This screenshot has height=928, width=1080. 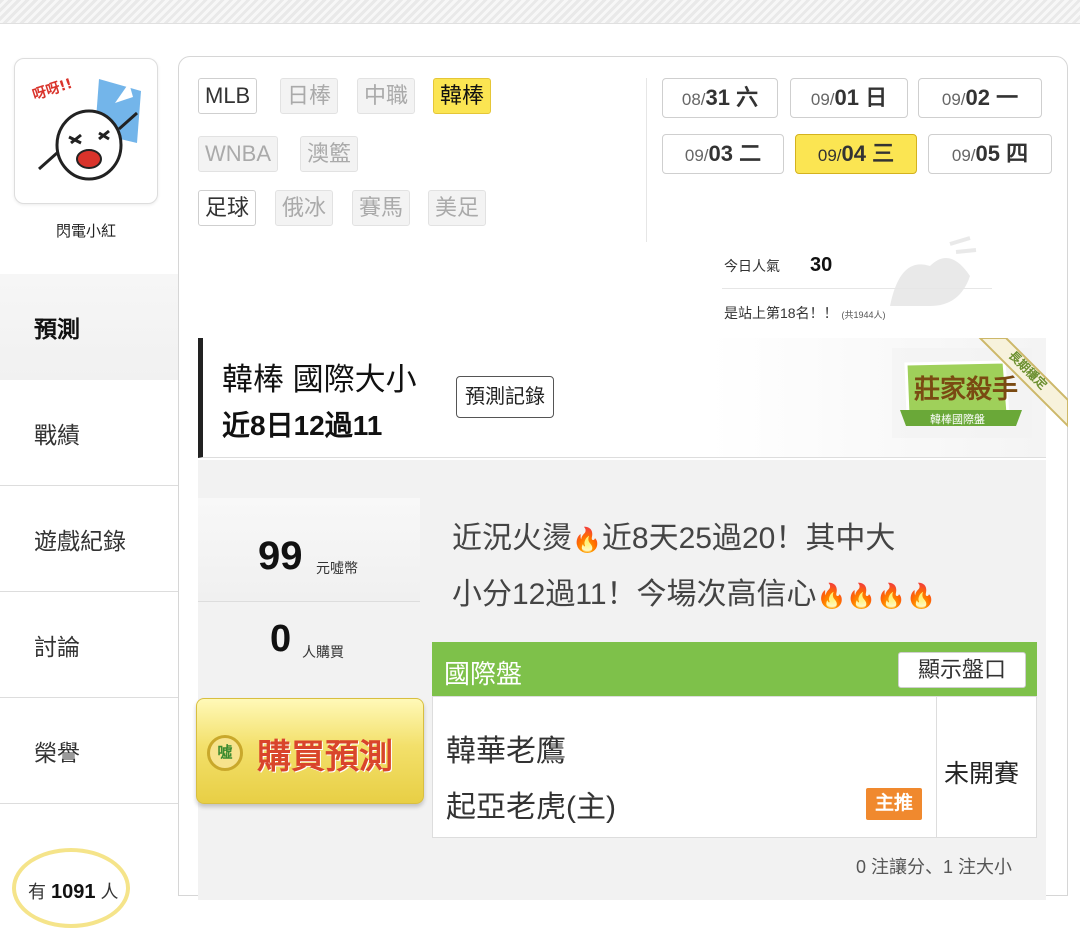 What do you see at coordinates (990, 154) in the screenshot?
I see `date-0905: 09/05 四` at bounding box center [990, 154].